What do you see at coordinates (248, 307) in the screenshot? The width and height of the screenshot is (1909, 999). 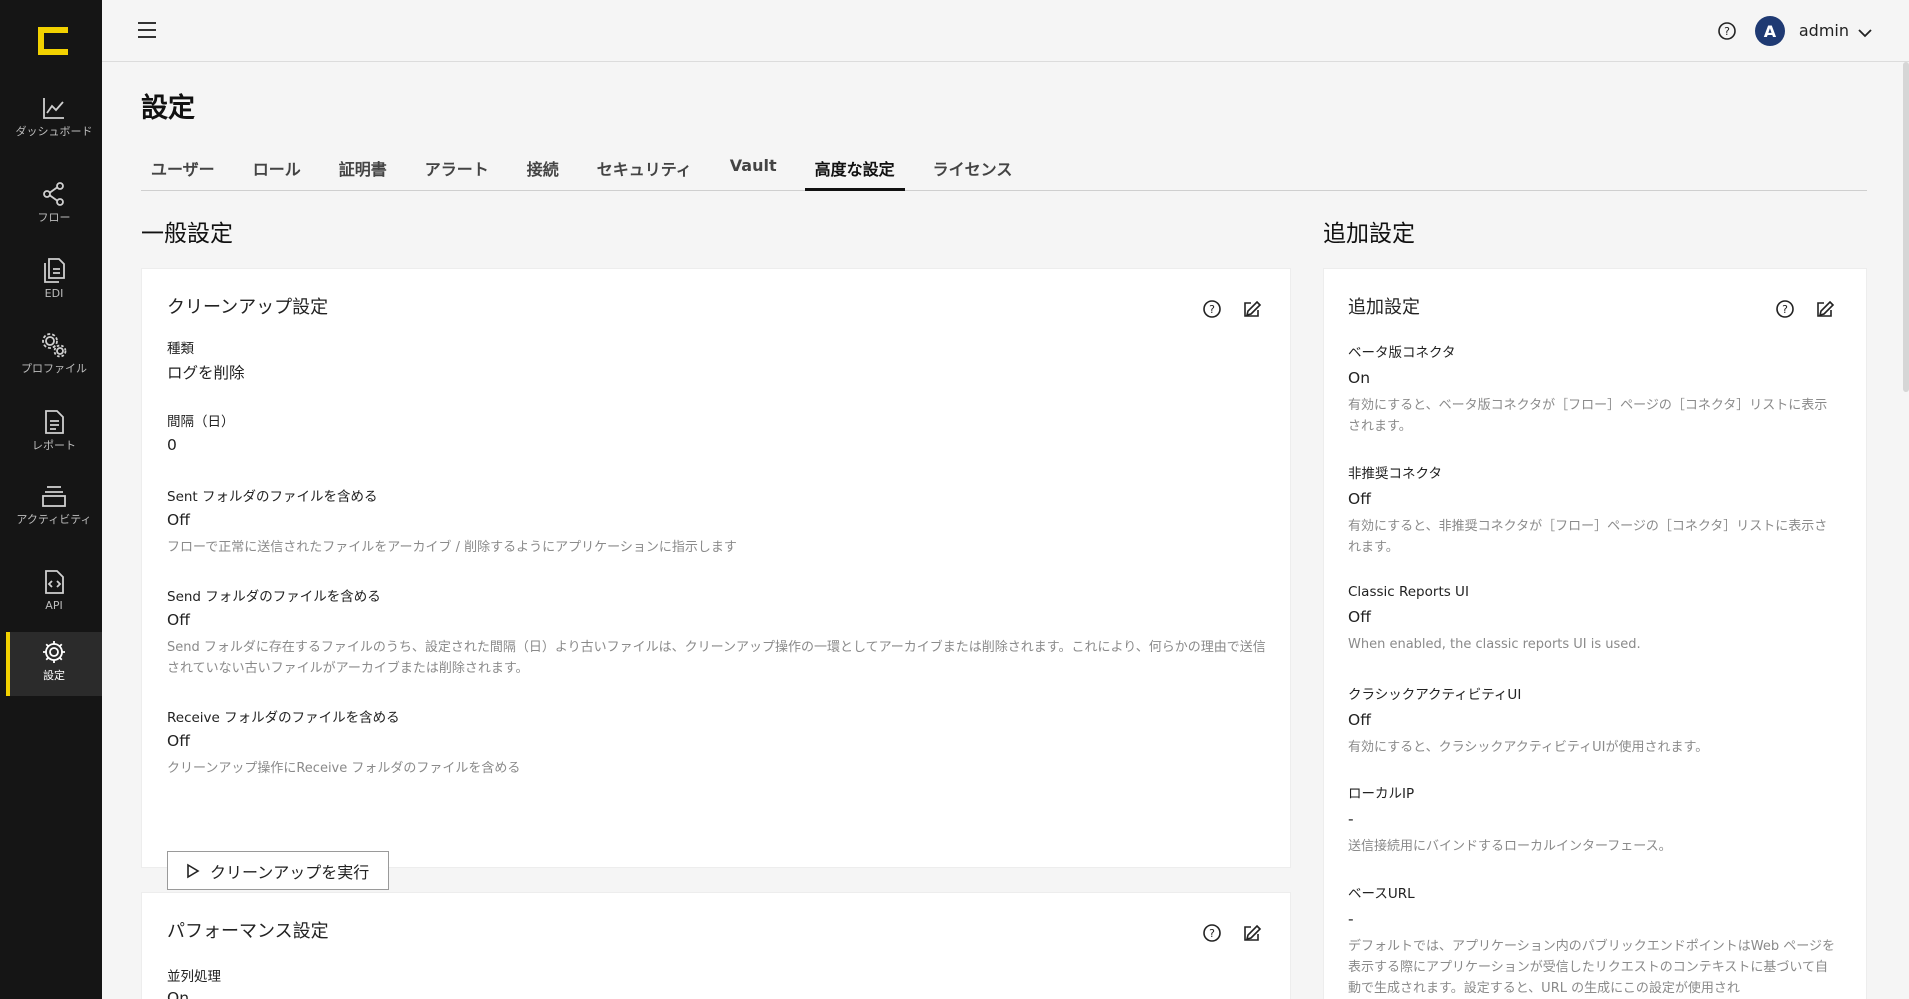 I see `card-title: クリーンアップ設定` at bounding box center [248, 307].